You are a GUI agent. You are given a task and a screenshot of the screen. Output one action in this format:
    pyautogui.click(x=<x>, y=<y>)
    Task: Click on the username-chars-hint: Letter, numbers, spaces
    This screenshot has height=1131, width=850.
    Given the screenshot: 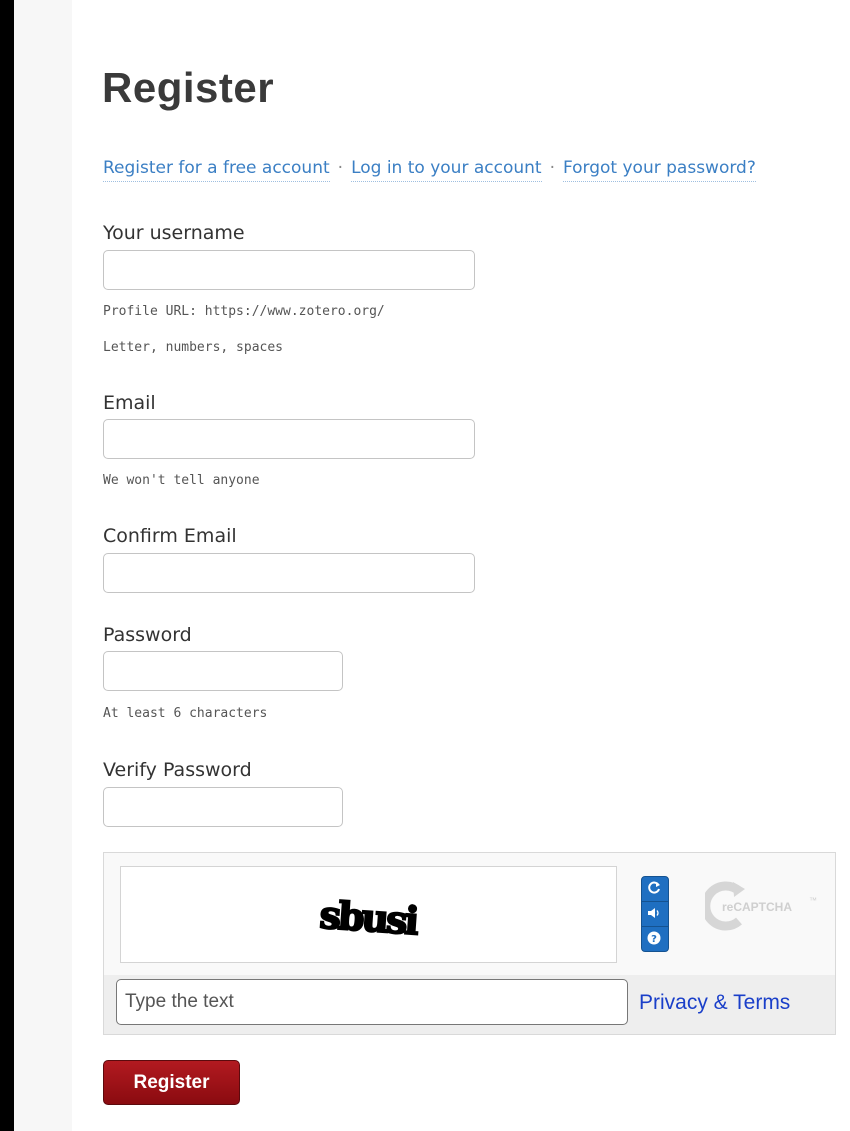 What is the action you would take?
    pyautogui.click(x=193, y=347)
    